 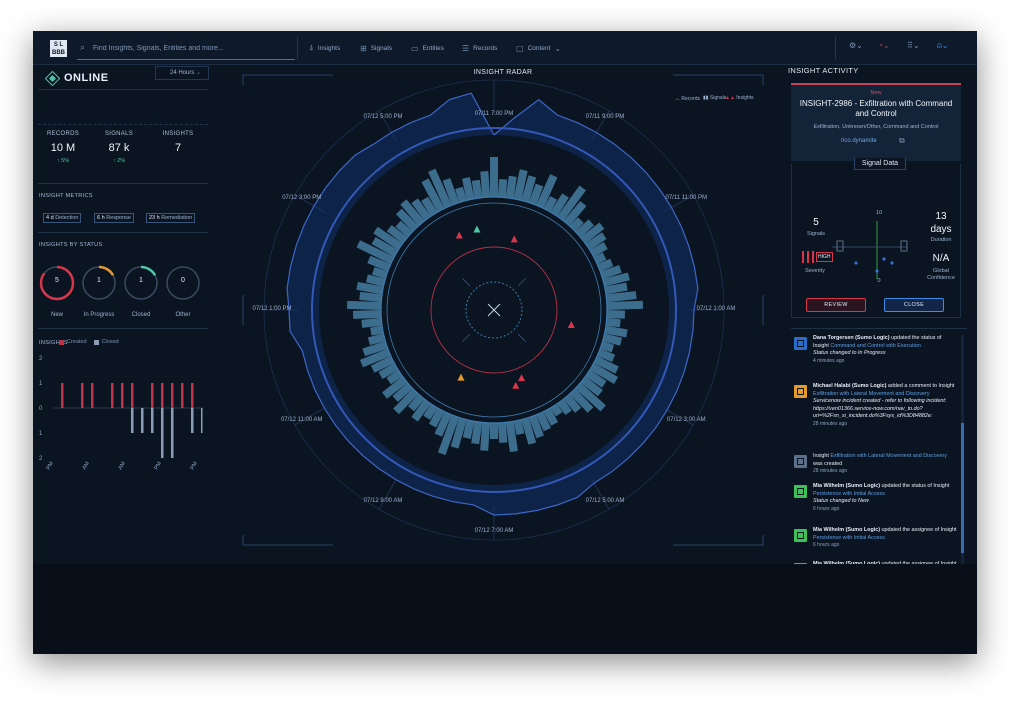 I want to click on feed-scrollbar, so click(x=962, y=460).